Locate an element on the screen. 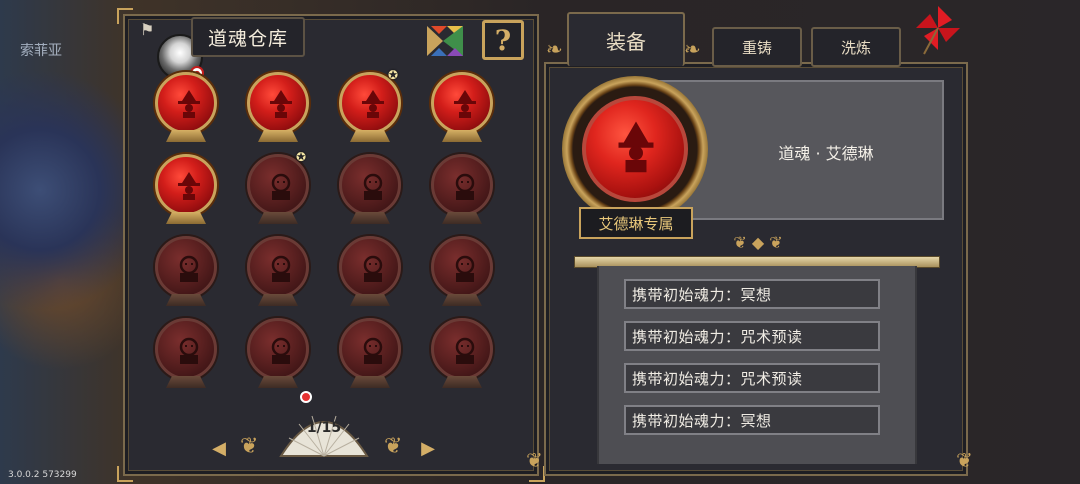 The width and height of the screenshot is (1080, 484). warehouse-title: 道魂仓库 is located at coordinates (247, 38).